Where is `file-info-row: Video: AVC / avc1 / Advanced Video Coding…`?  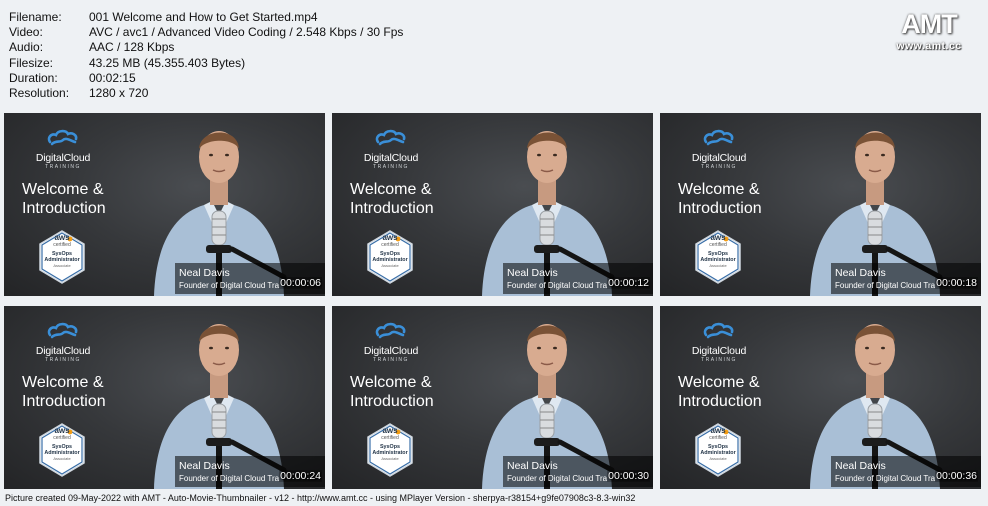
file-info-row: Video: AVC / avc1 / Advanced Video Coding… is located at coordinates (206, 32).